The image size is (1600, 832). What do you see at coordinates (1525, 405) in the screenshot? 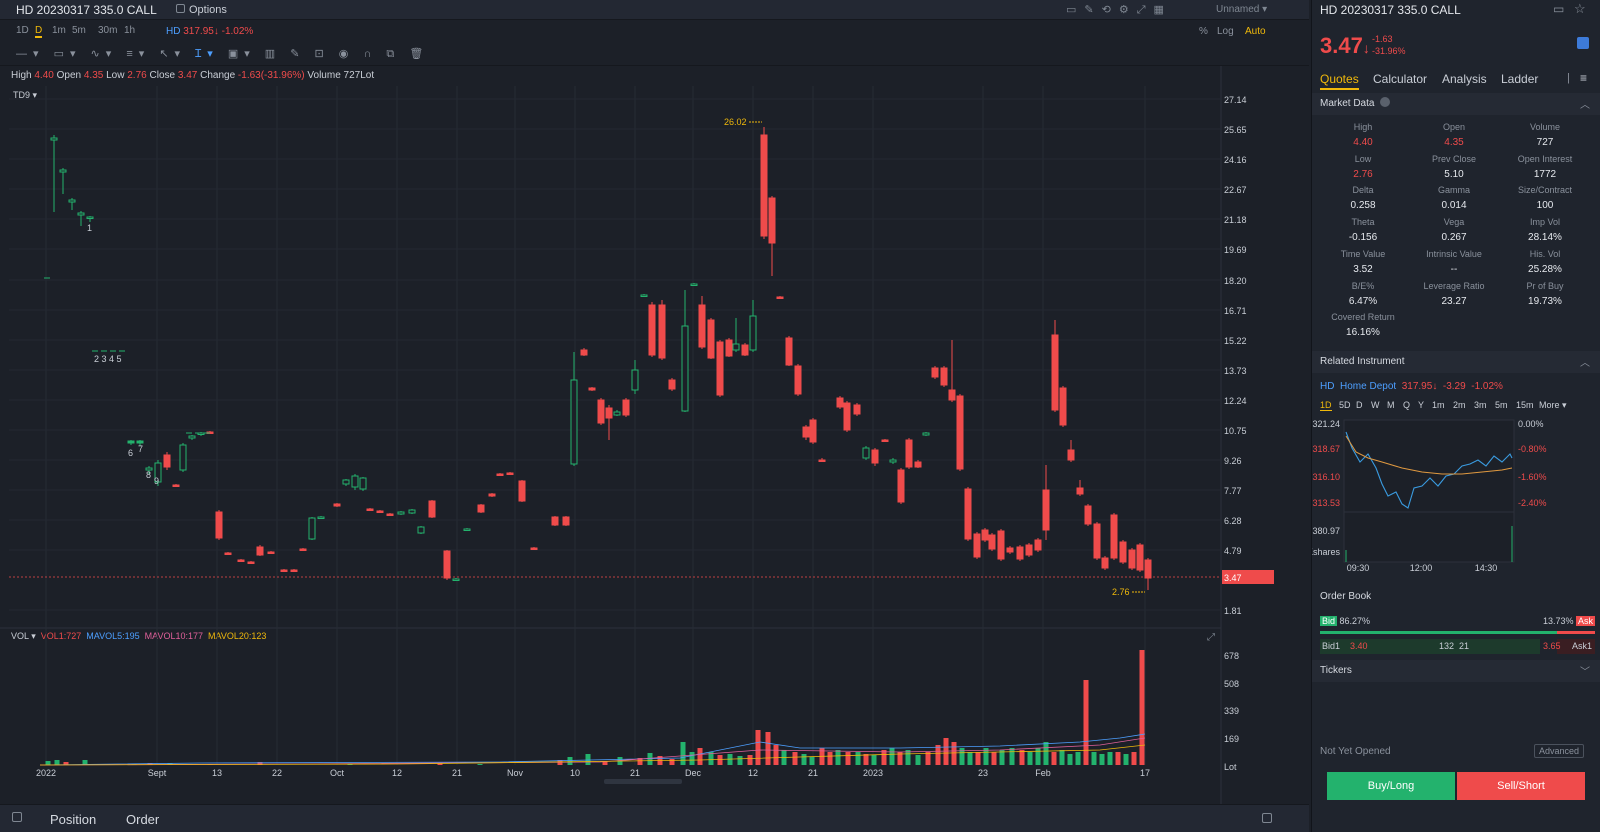
I see `mini-period-15m: 15m` at bounding box center [1525, 405].